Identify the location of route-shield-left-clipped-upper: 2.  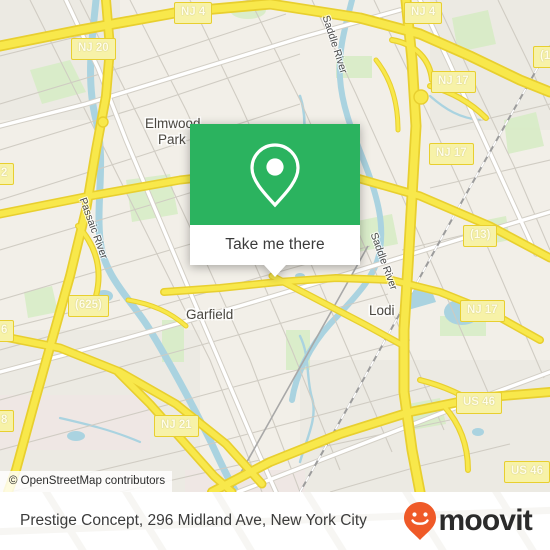
(7, 174).